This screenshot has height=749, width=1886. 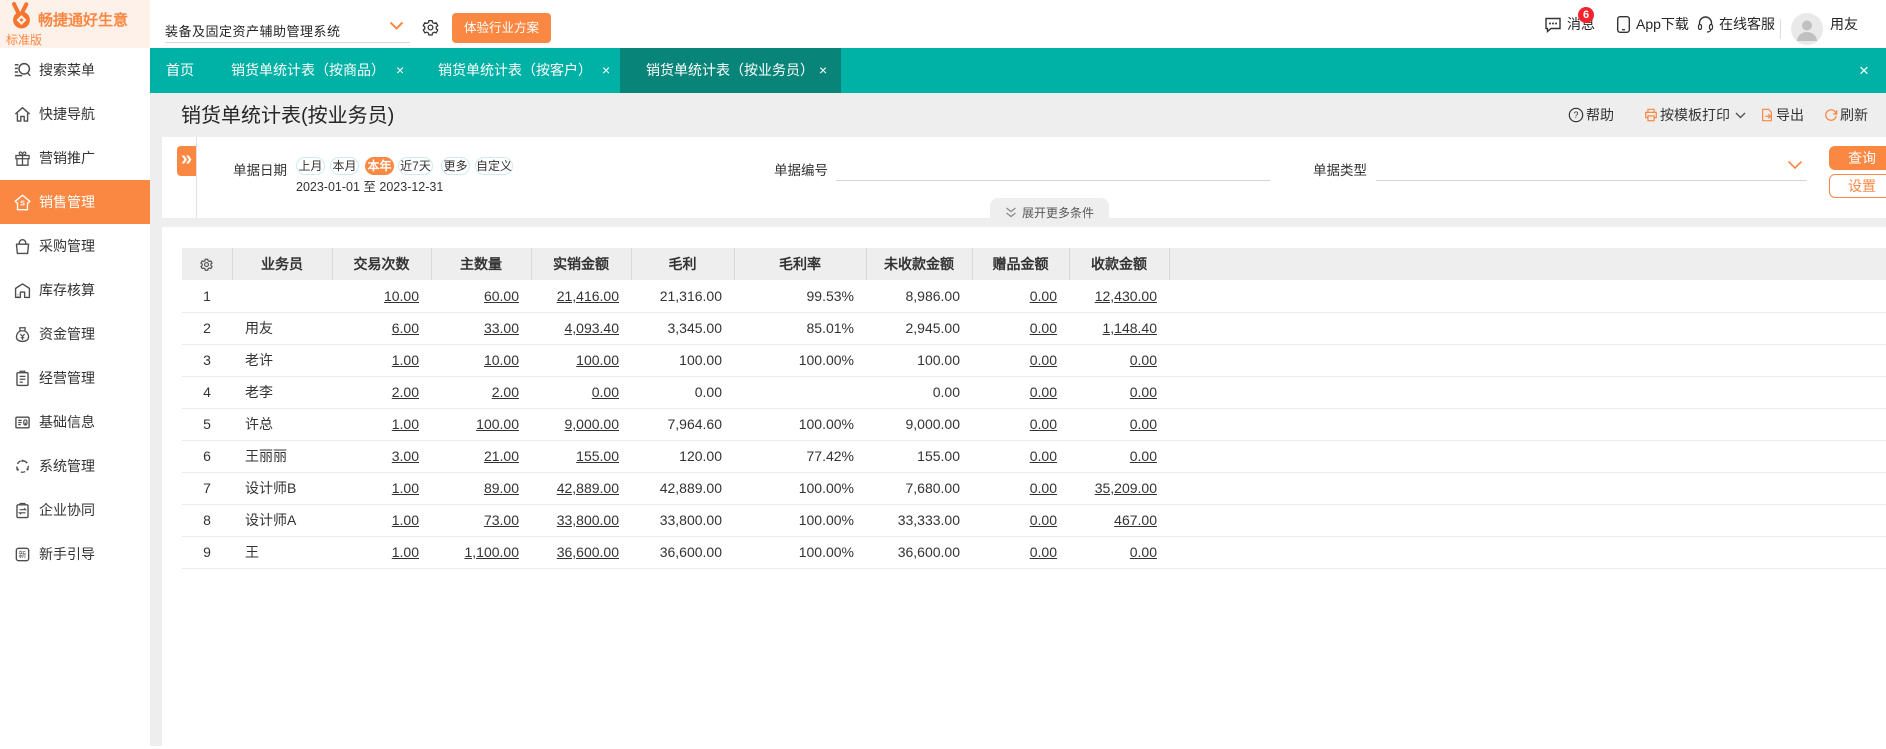 I want to click on svg-text: 新, so click(x=23, y=554).